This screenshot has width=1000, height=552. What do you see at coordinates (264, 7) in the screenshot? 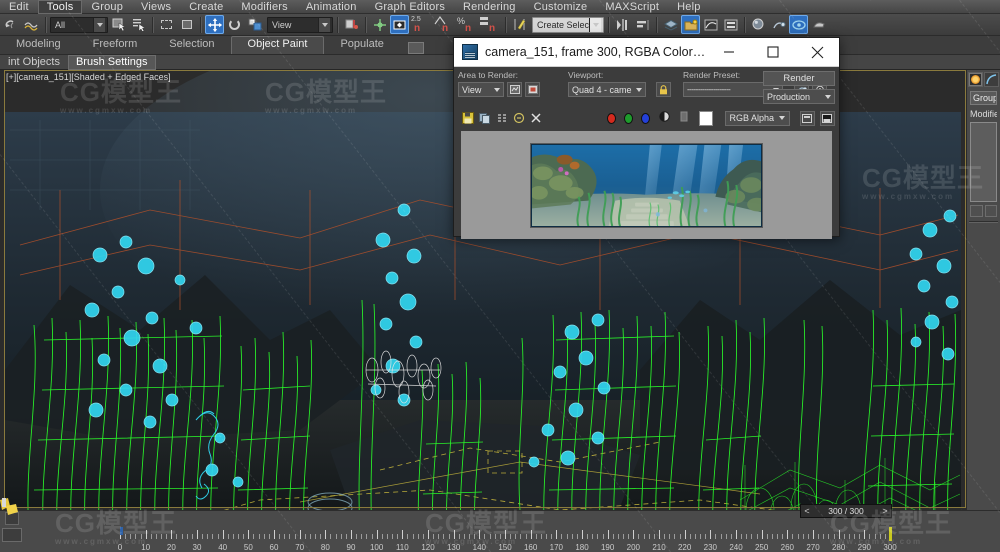
I see `menu-item-modifiers: Modifiers` at bounding box center [264, 7].